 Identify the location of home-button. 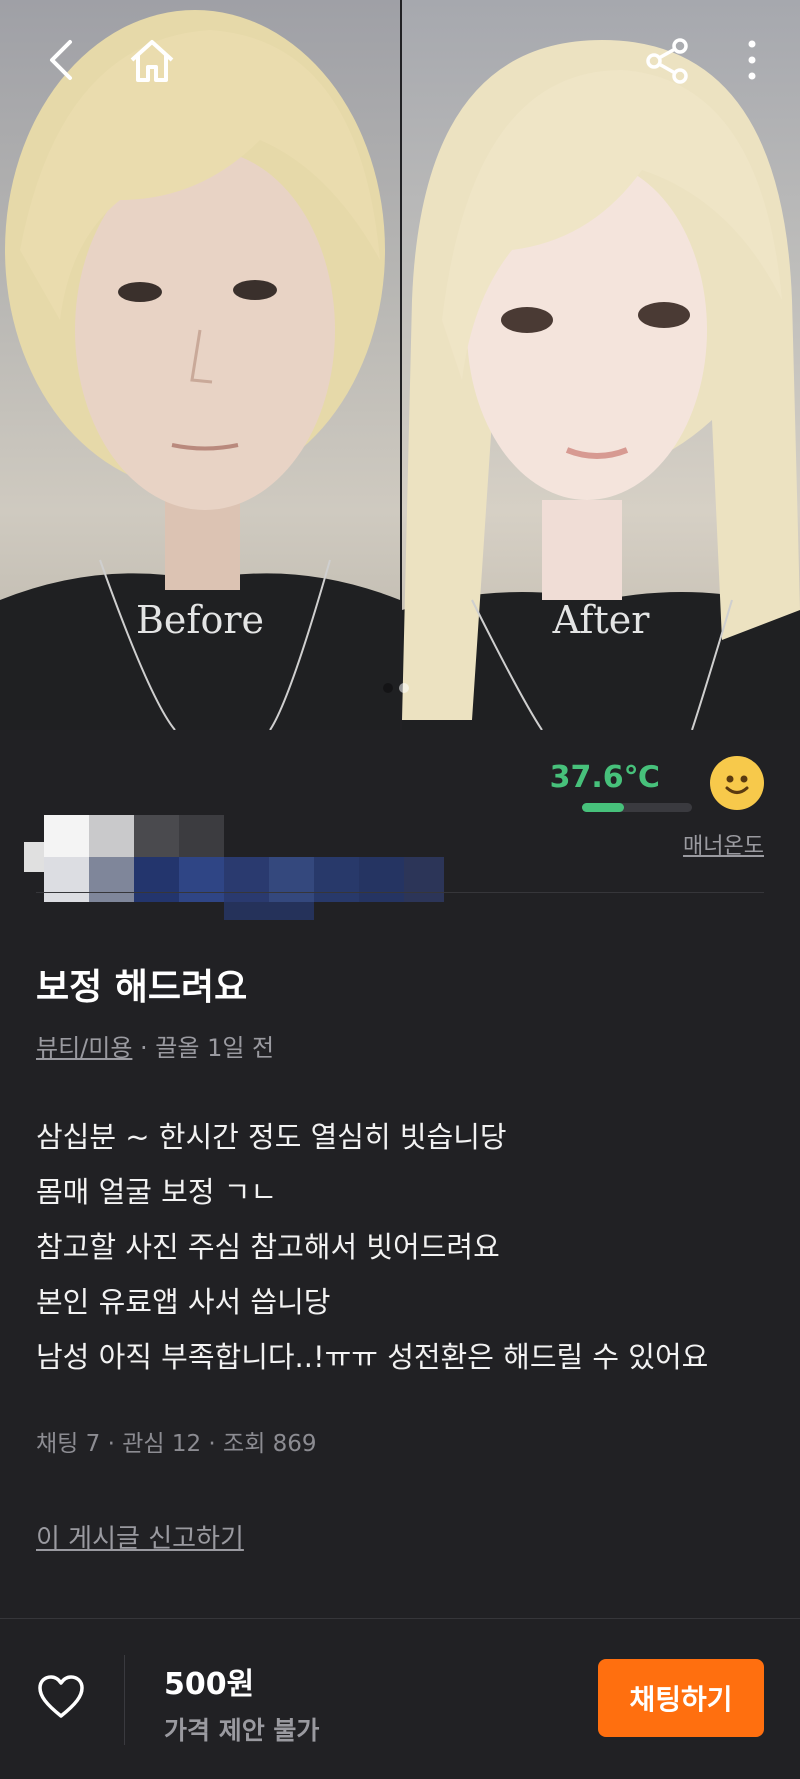
(152, 62).